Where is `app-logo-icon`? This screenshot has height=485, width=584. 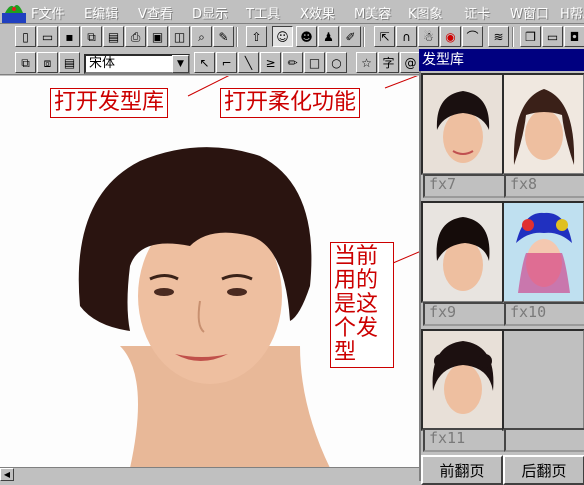
app-logo-icon is located at coordinates (14, 14).